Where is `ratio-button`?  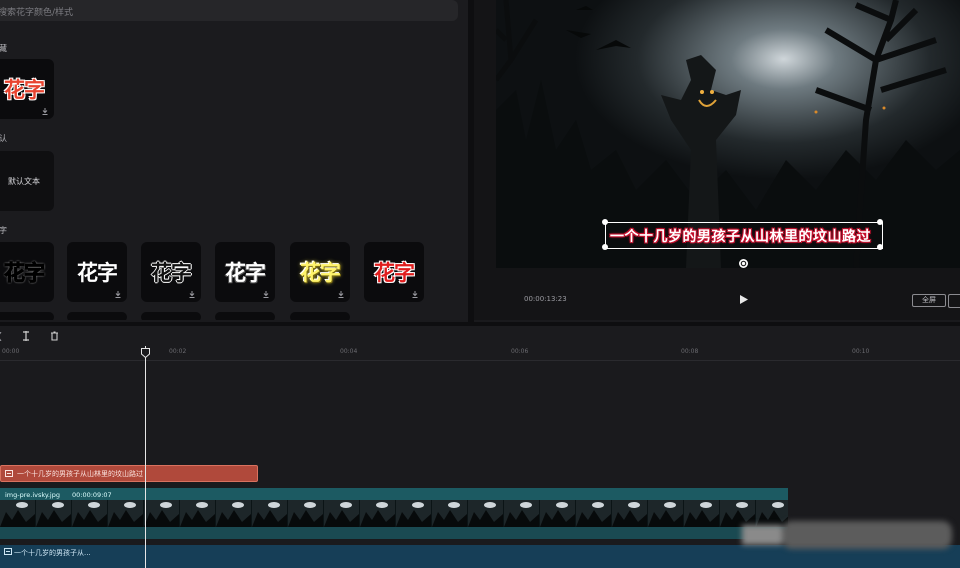
ratio-button is located at coordinates (954, 301).